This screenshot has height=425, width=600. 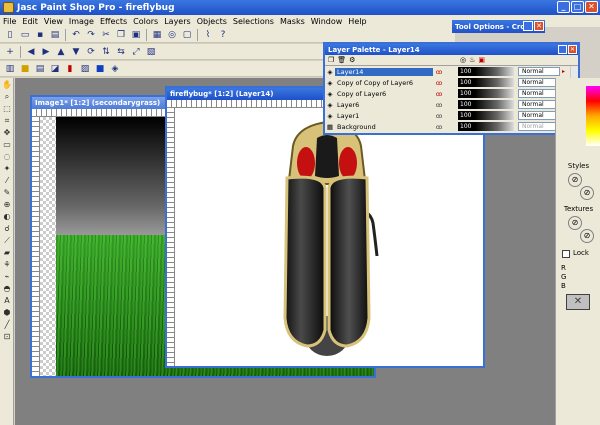 I want to click on new-icon: ▯, so click(x=10, y=34).